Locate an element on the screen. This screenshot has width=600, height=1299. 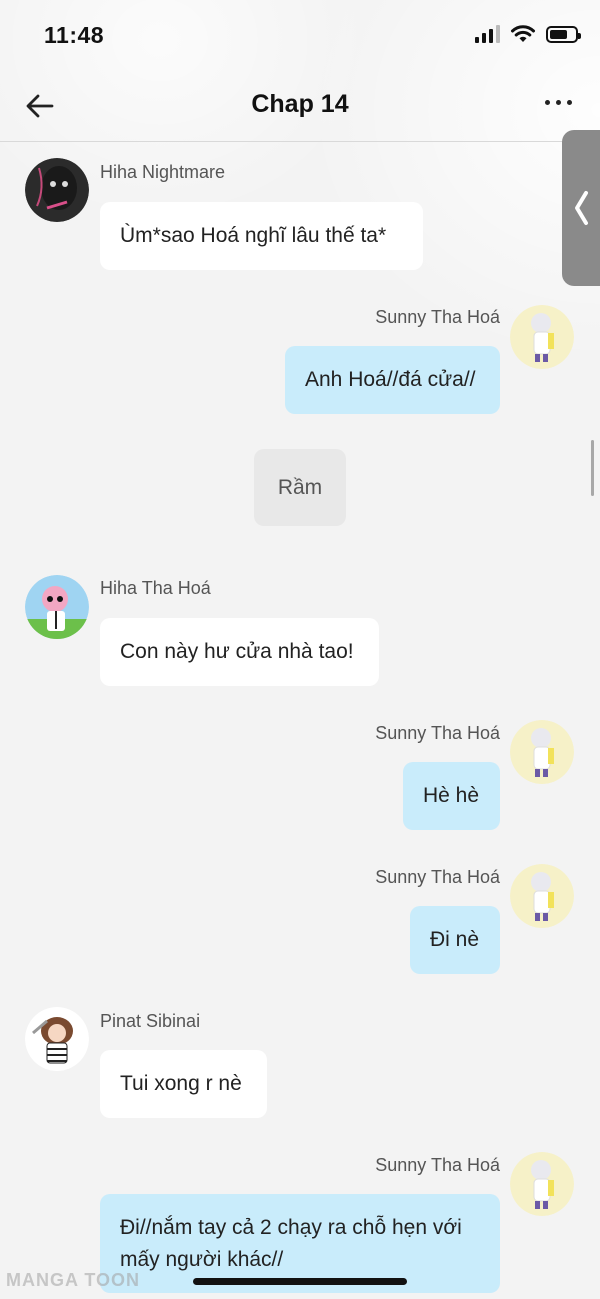
page-title: Chap 14 is located at coordinates (300, 104).